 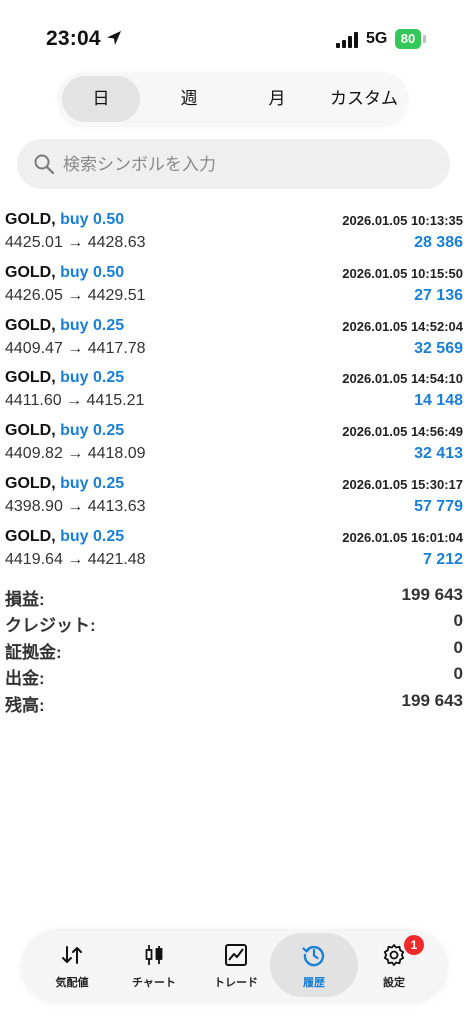 I want to click on nav-label: チャート, so click(x=154, y=983).